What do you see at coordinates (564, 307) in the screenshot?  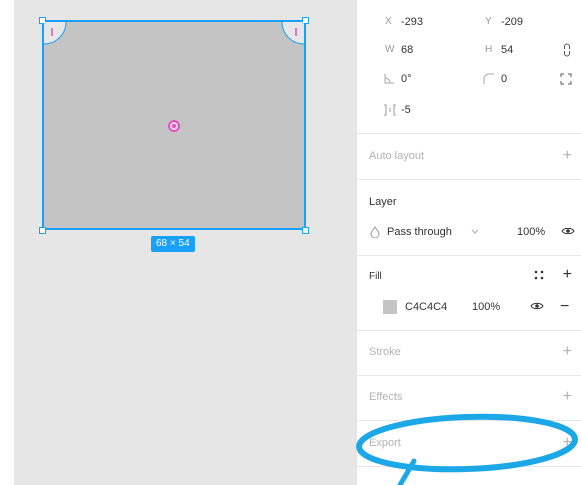 I see `remove-fill-button: −` at bounding box center [564, 307].